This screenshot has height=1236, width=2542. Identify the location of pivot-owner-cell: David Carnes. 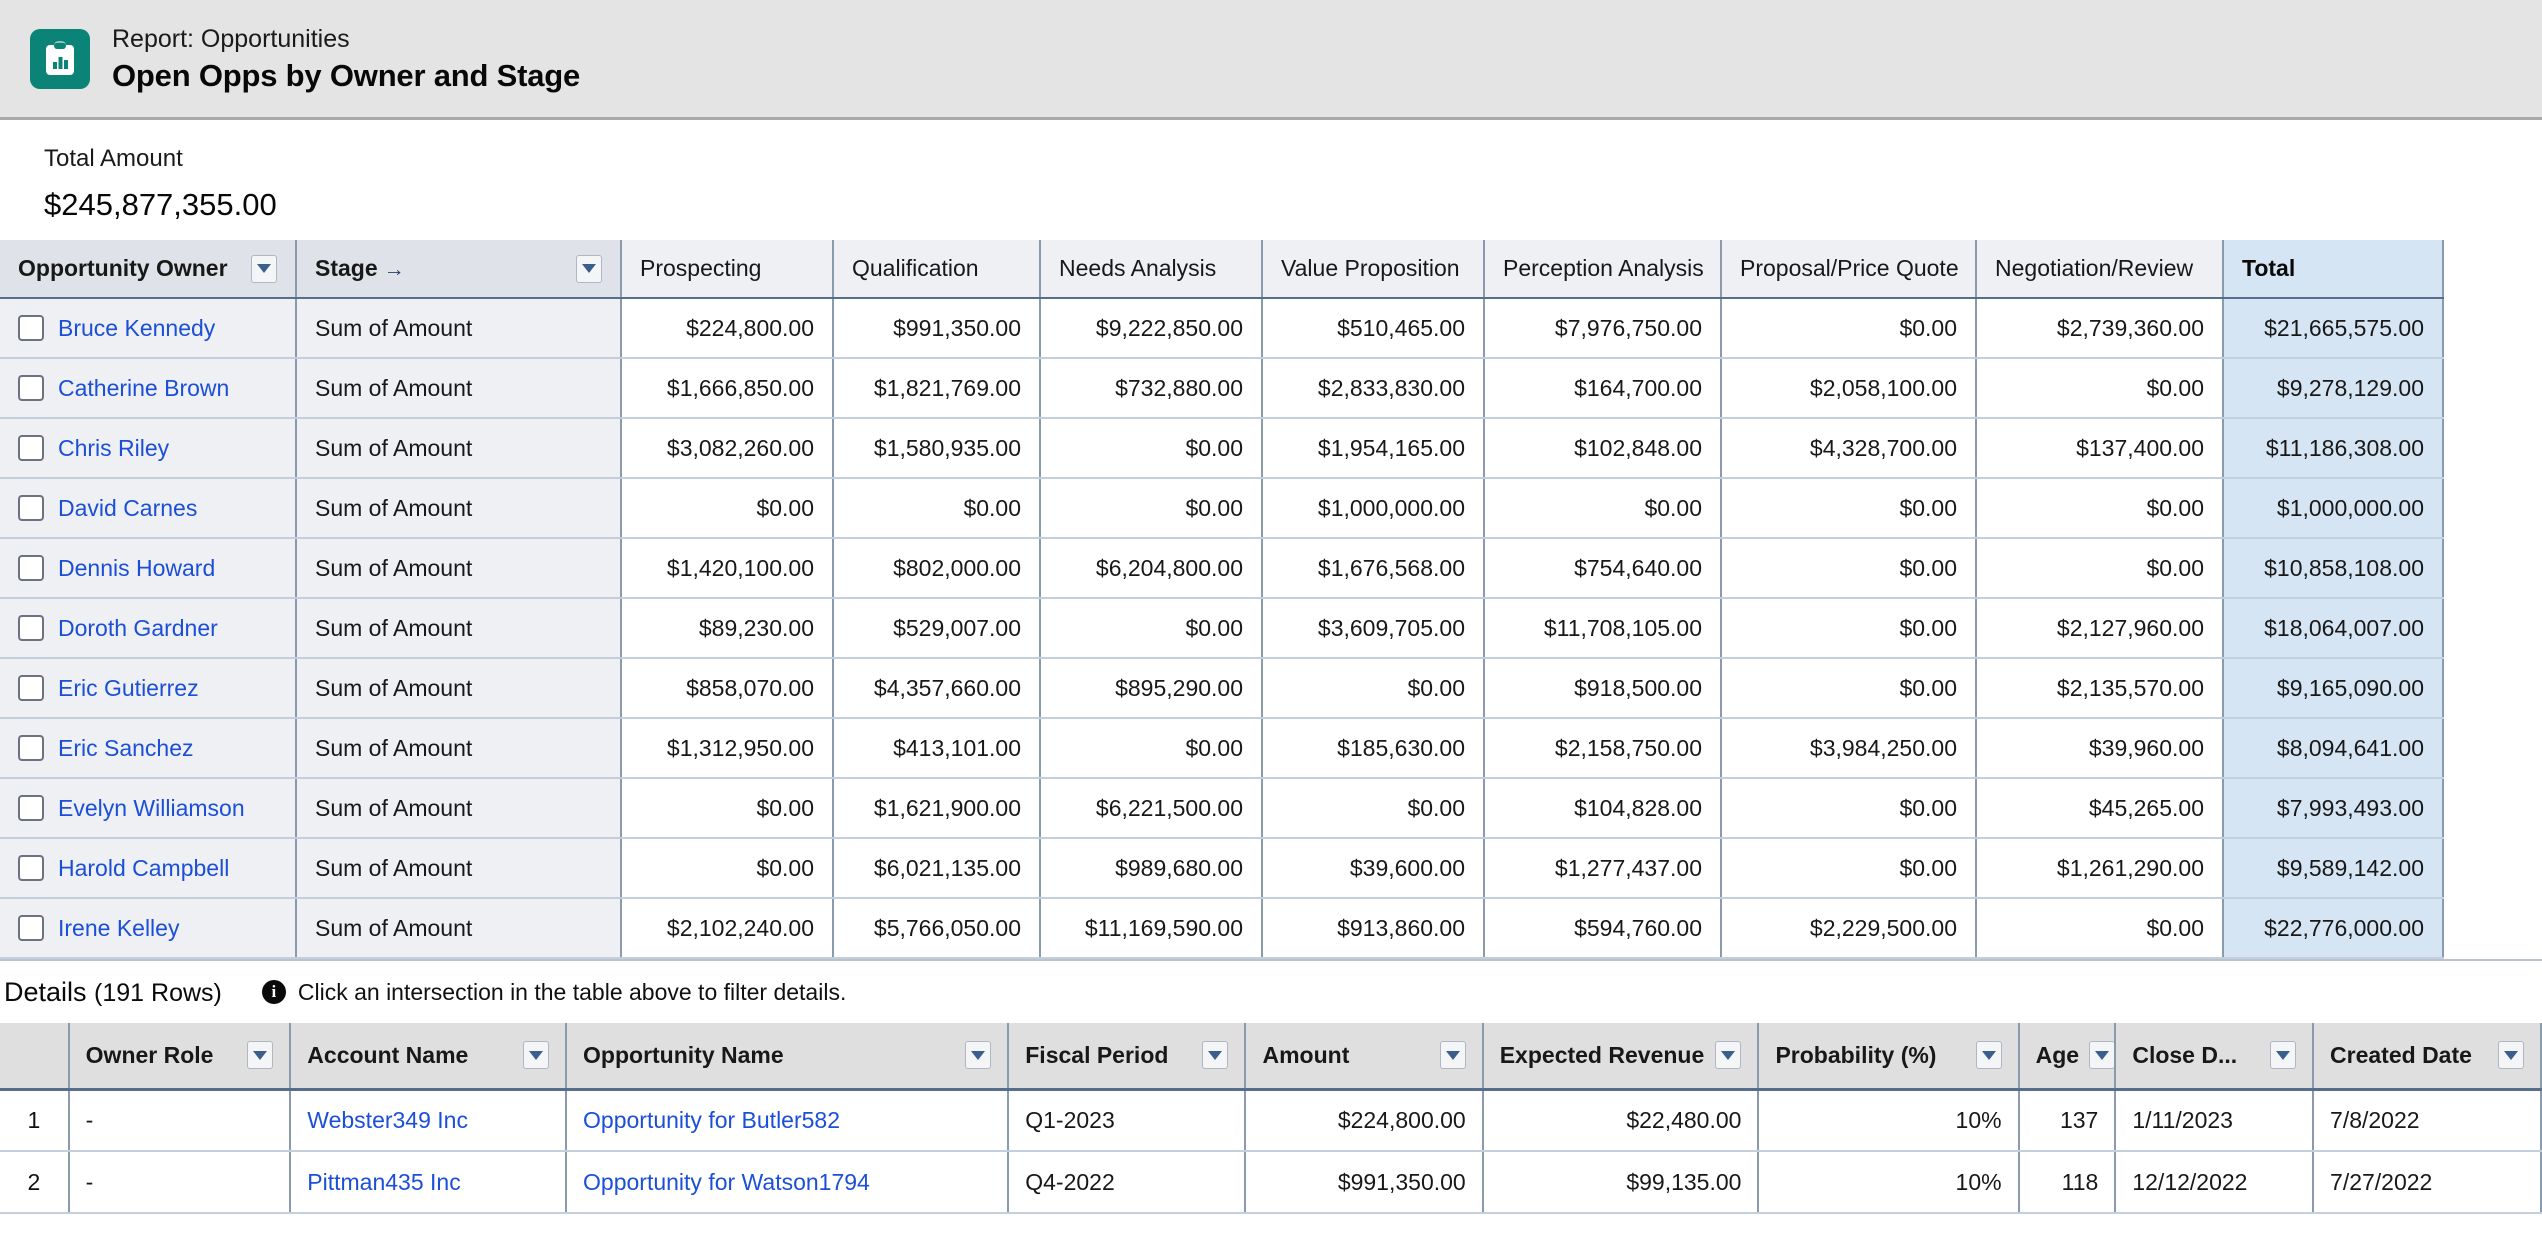
(148, 508).